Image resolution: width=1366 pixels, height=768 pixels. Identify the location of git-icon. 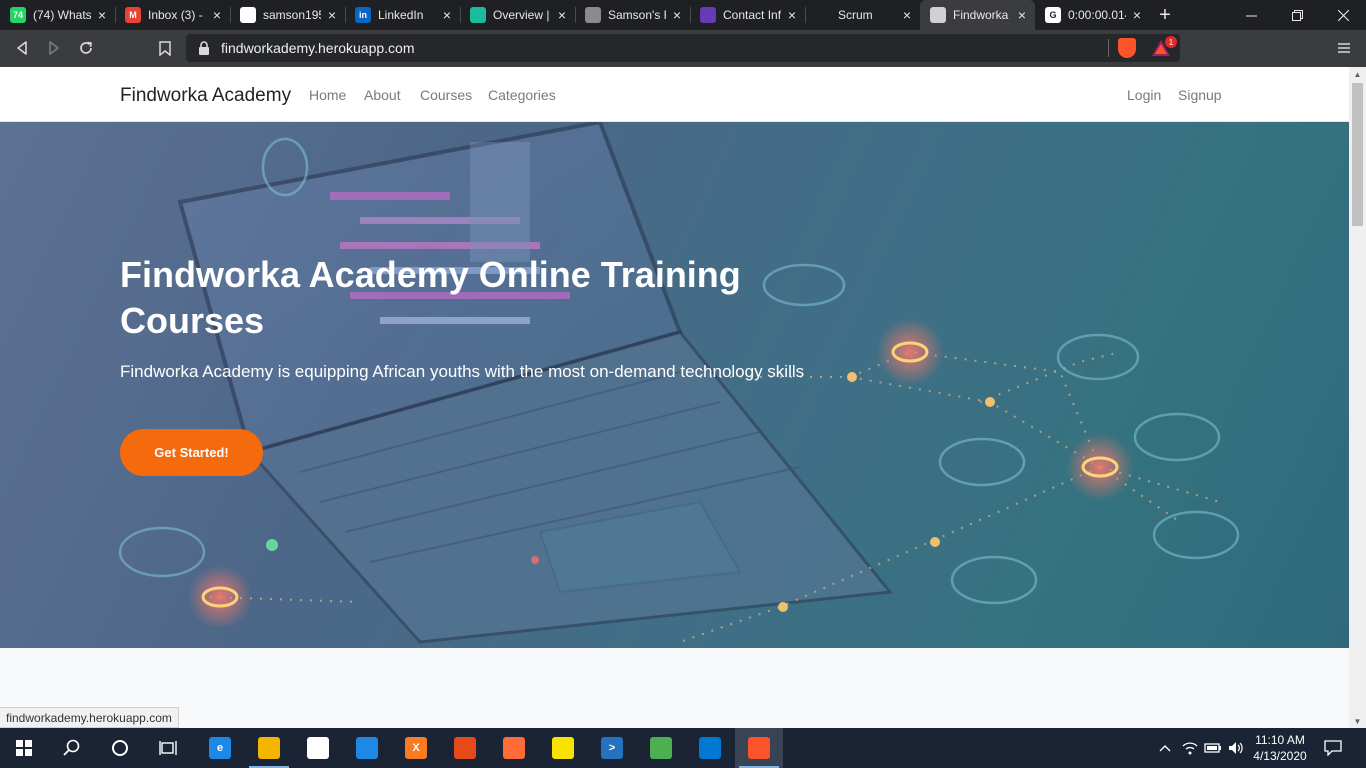
(465, 748).